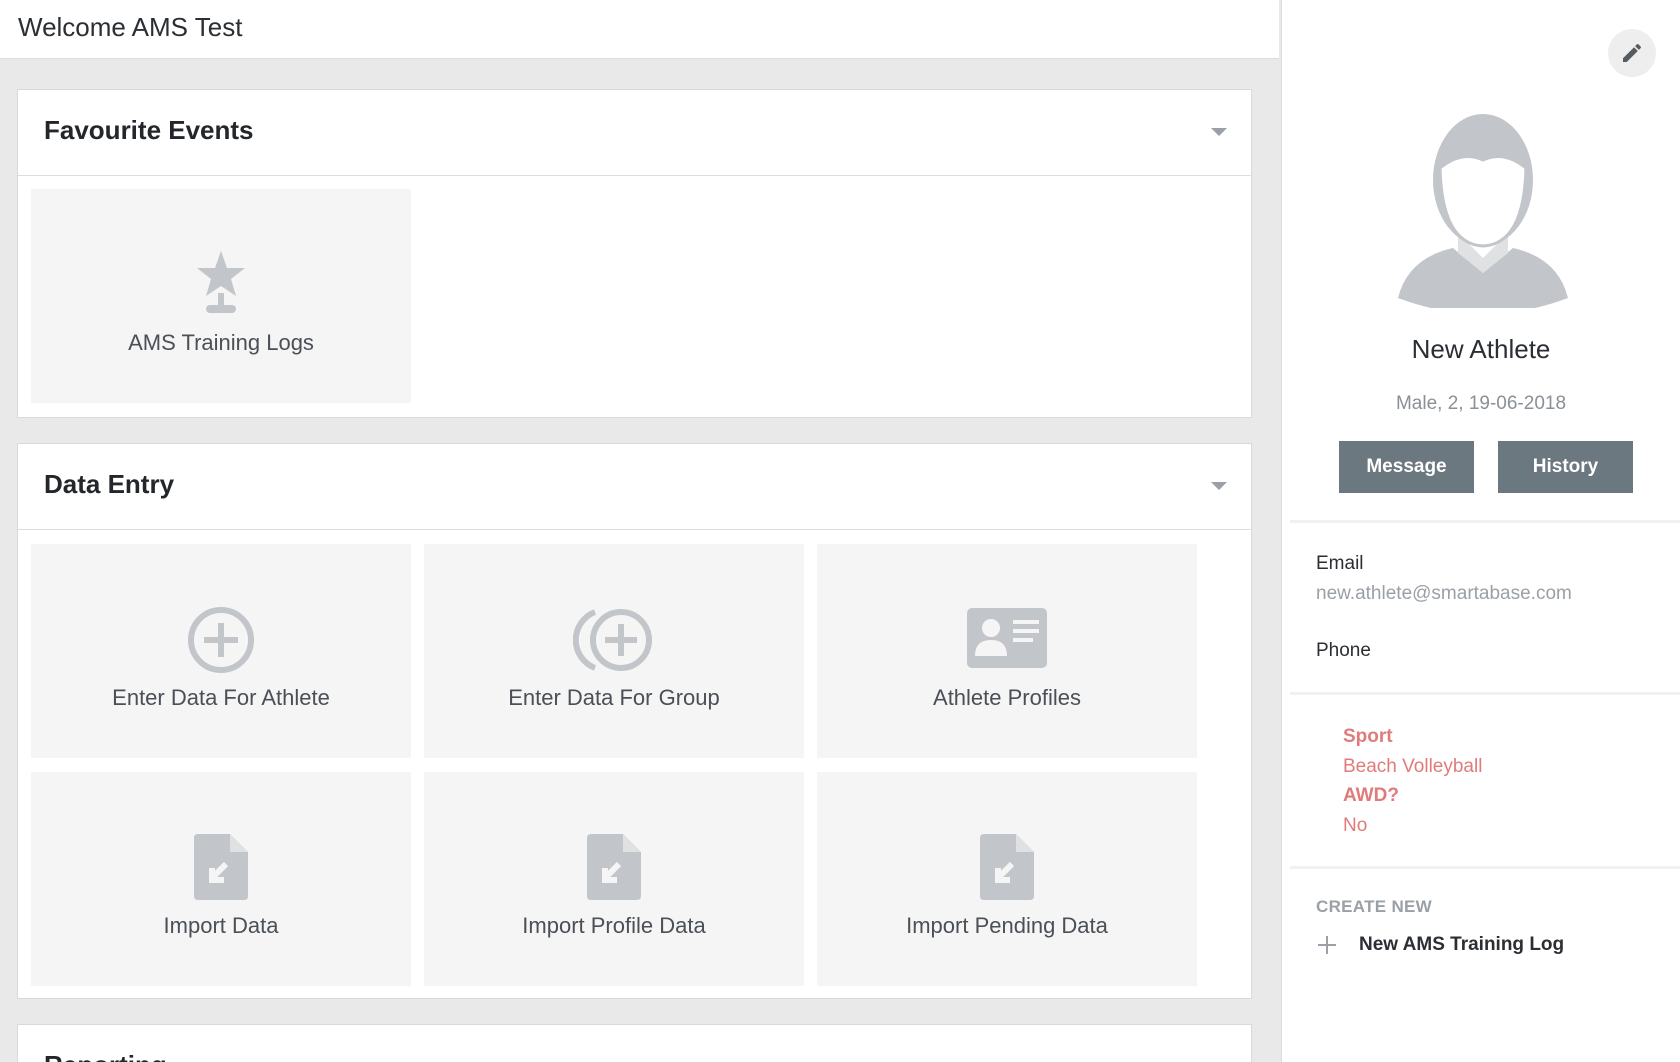  What do you see at coordinates (634, 133) in the screenshot?
I see `favourite-events-header: Favourite Events` at bounding box center [634, 133].